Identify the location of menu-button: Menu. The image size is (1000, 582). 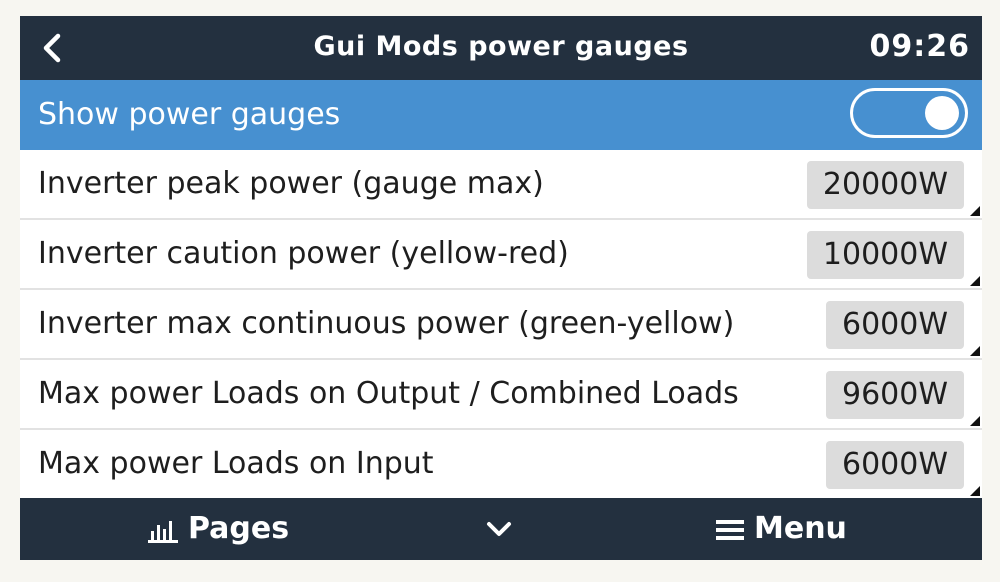
(781, 529).